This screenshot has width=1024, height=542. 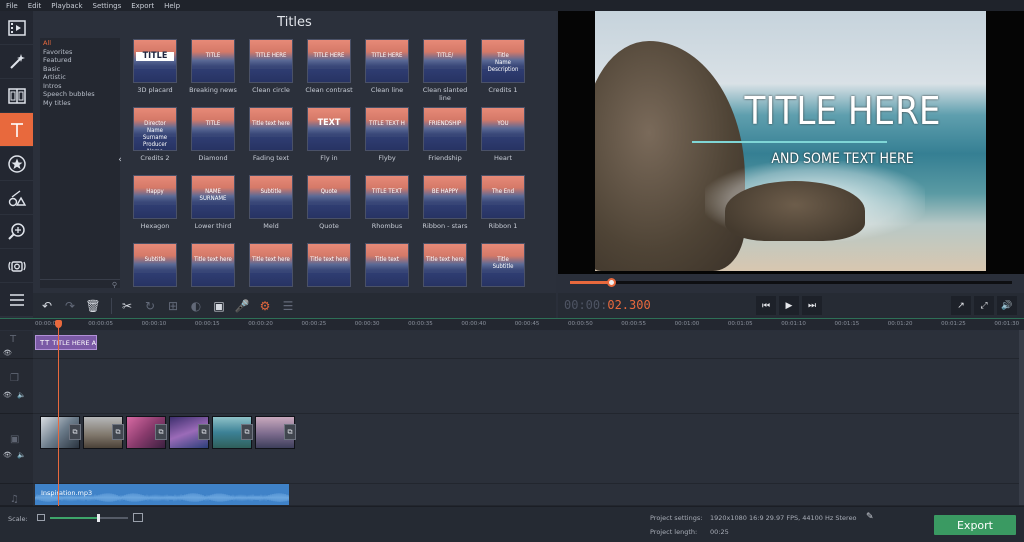 I want to click on category-favorites: Favorites, so click(x=80, y=52).